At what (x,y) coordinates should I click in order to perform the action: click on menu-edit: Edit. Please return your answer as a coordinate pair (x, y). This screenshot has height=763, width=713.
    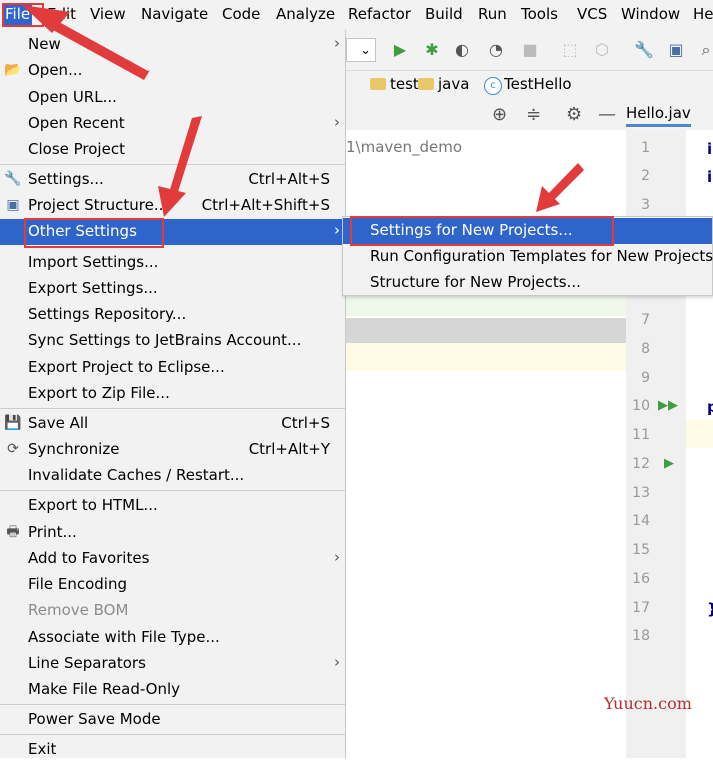
    Looking at the image, I should click on (61, 14).